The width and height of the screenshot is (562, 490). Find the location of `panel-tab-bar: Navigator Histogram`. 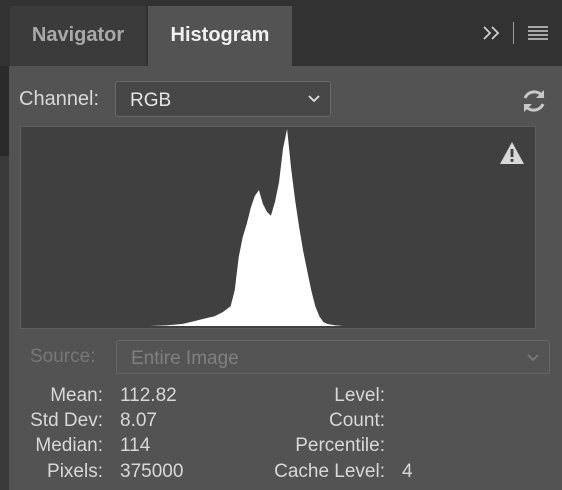

panel-tab-bar: Navigator Histogram is located at coordinates (281, 33).